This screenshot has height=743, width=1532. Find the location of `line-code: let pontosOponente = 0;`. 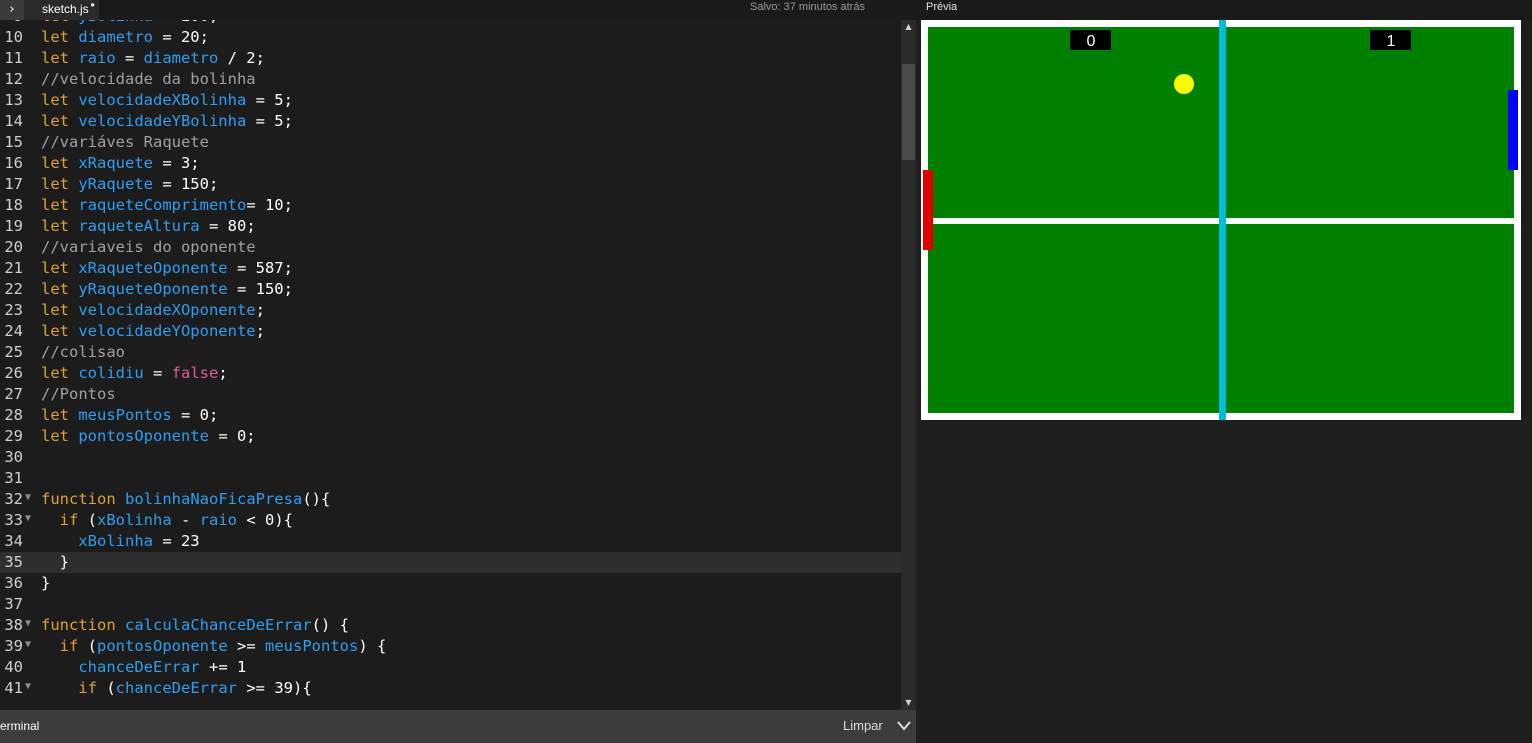

line-code: let pontosOponente = 0; is located at coordinates (148, 436).